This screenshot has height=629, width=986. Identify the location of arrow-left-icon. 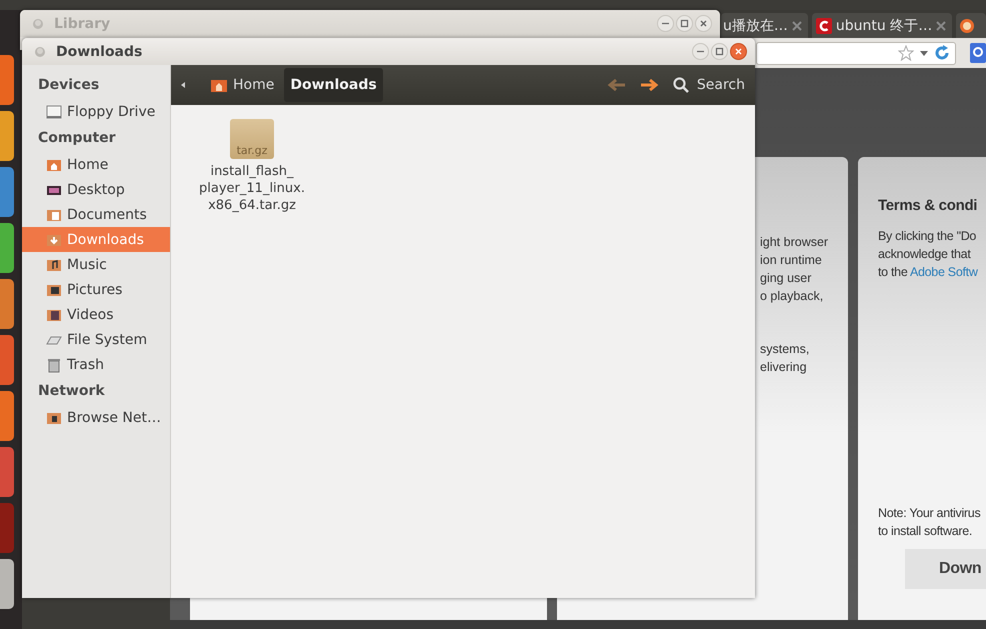
(616, 85).